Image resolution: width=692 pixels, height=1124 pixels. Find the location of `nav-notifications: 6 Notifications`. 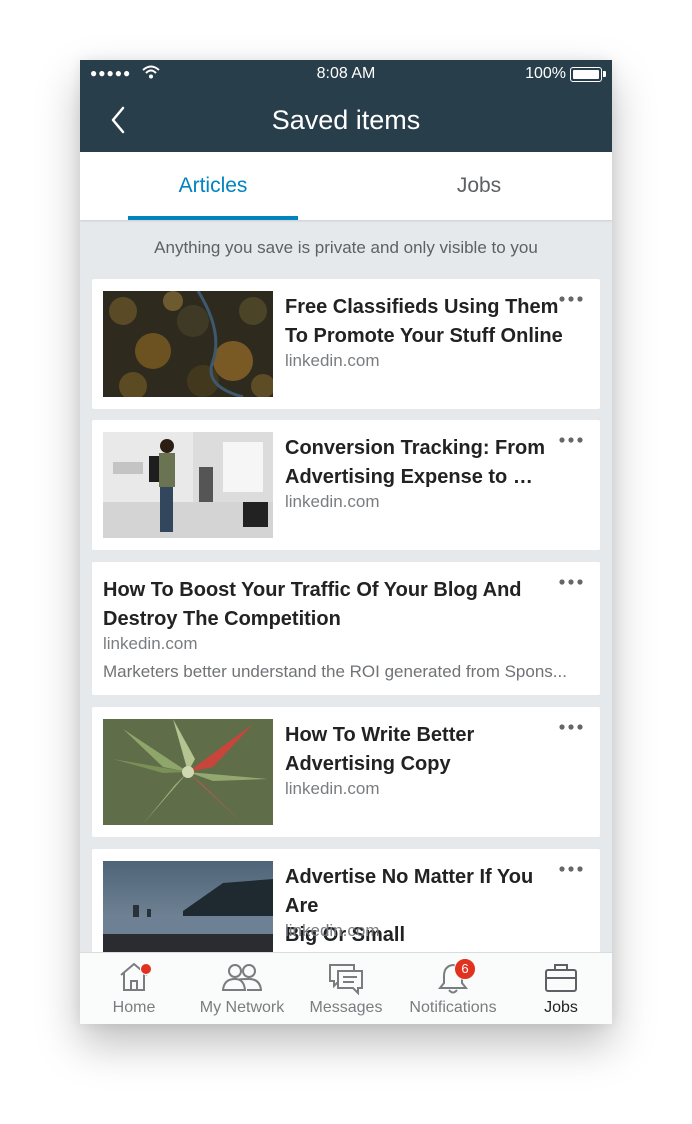

nav-notifications: 6 Notifications is located at coordinates (453, 988).